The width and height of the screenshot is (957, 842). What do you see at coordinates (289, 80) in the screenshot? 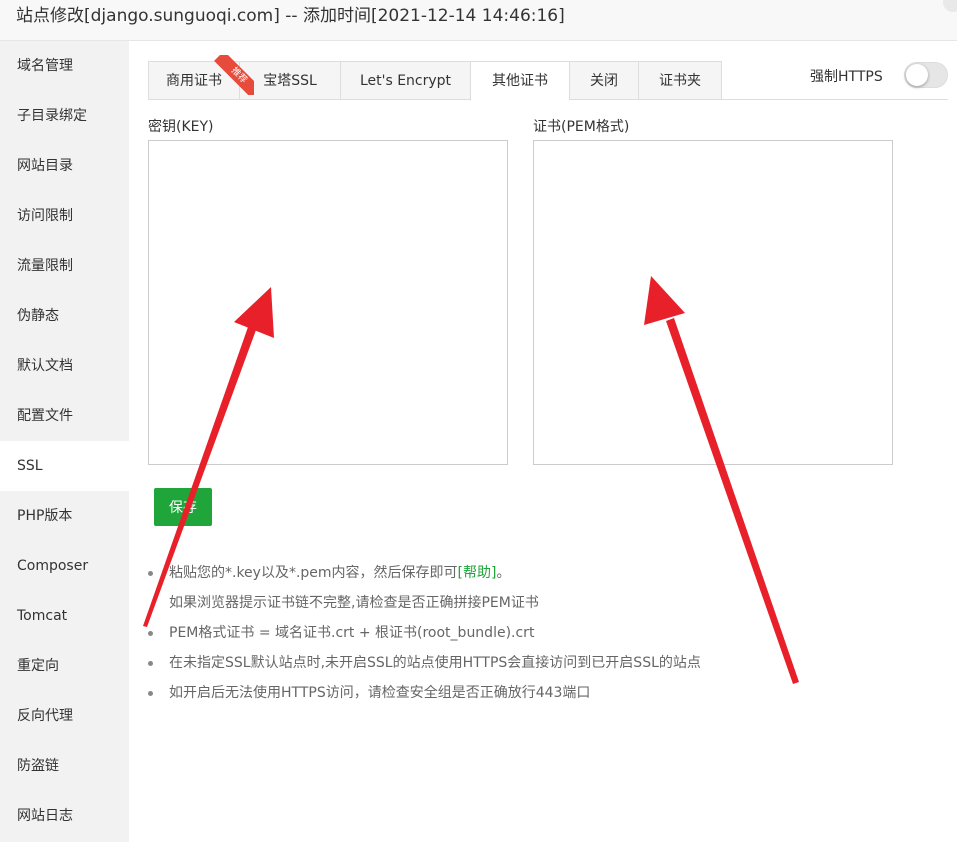
I see `tab-bt-ssl: 宝塔SSL` at bounding box center [289, 80].